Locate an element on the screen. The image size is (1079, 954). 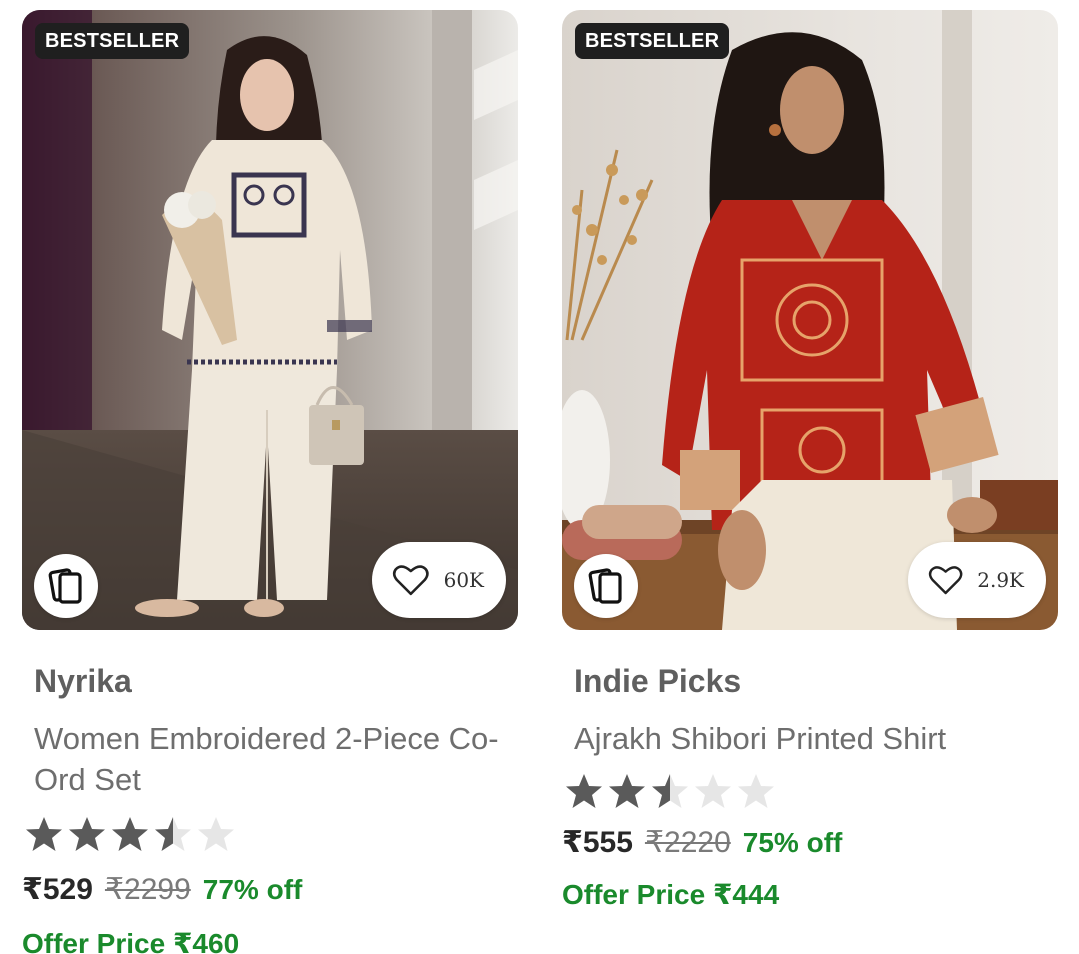
price-row: ₹555 ₹2220 75% off is located at coordinates (810, 842).